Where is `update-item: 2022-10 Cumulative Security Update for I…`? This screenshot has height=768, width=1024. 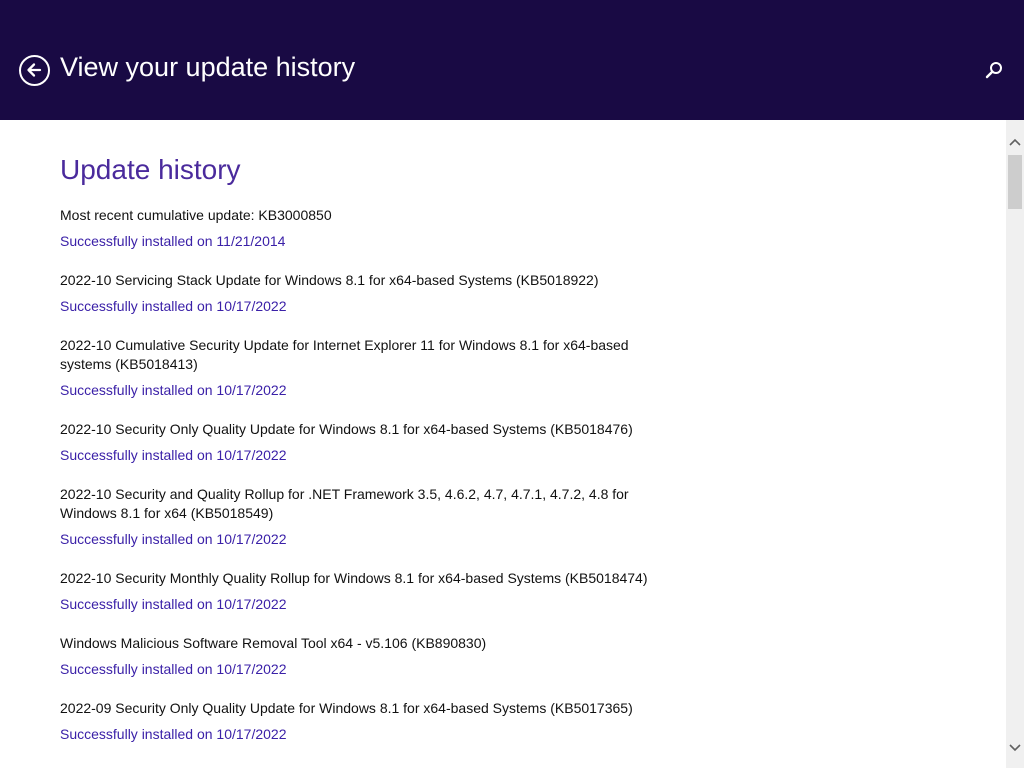
update-item: 2022-10 Cumulative Security Update for I… is located at coordinates (360, 368).